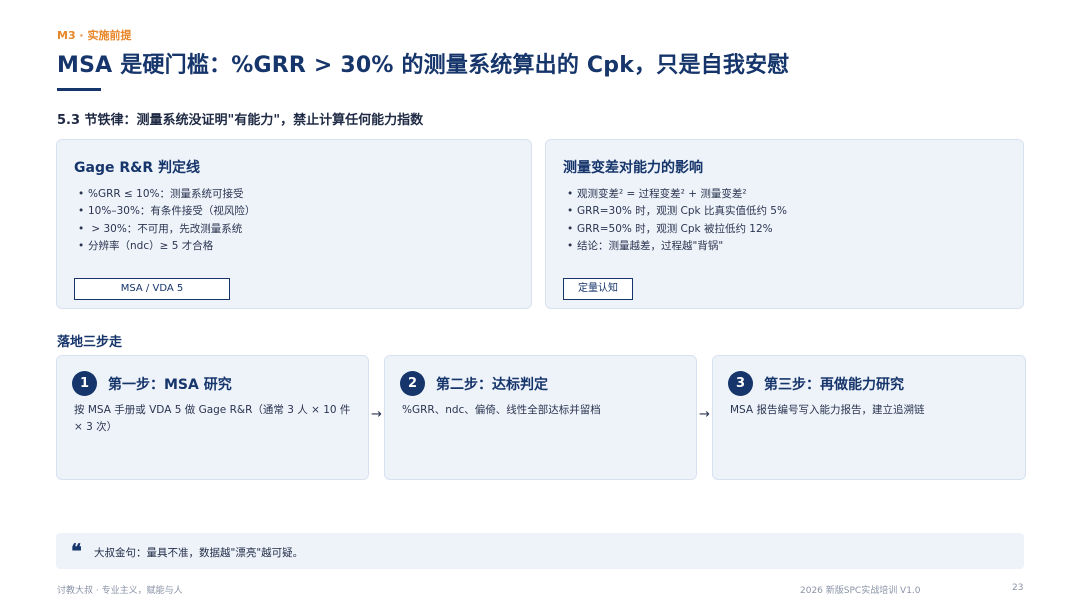 This screenshot has width=1080, height=608. Describe the element at coordinates (170, 385) in the screenshot. I see `step-title: 第一步：MSA 研究` at that location.